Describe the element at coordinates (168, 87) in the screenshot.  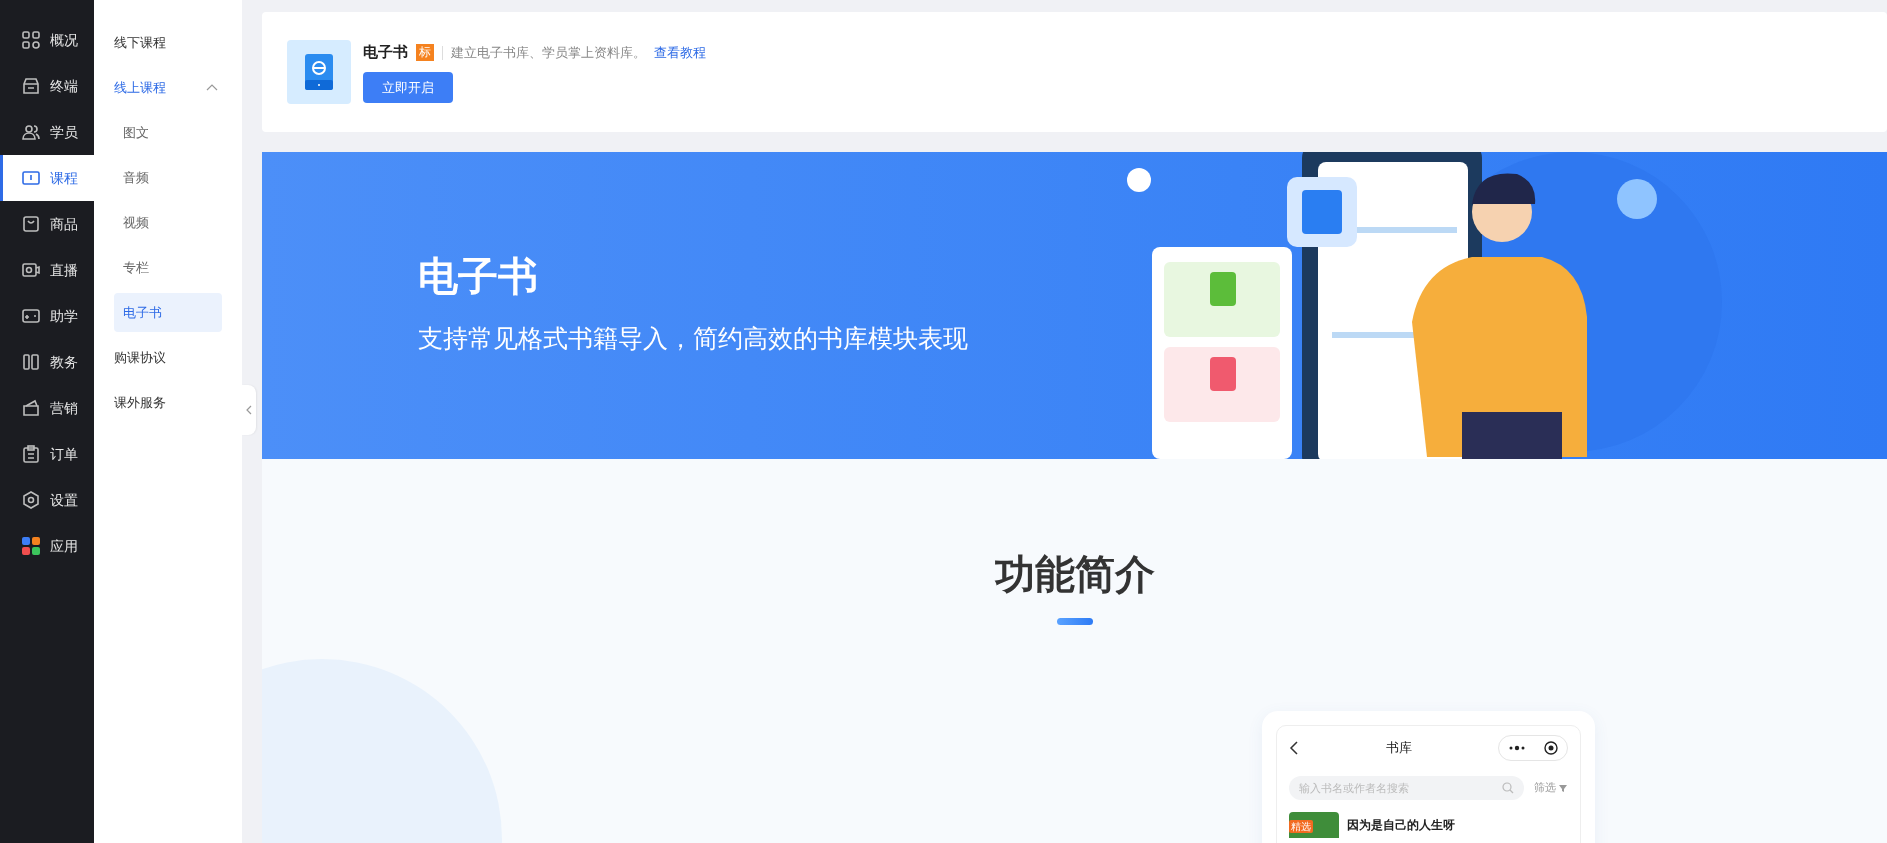
I see `submenu-group: 线上课程` at that location.